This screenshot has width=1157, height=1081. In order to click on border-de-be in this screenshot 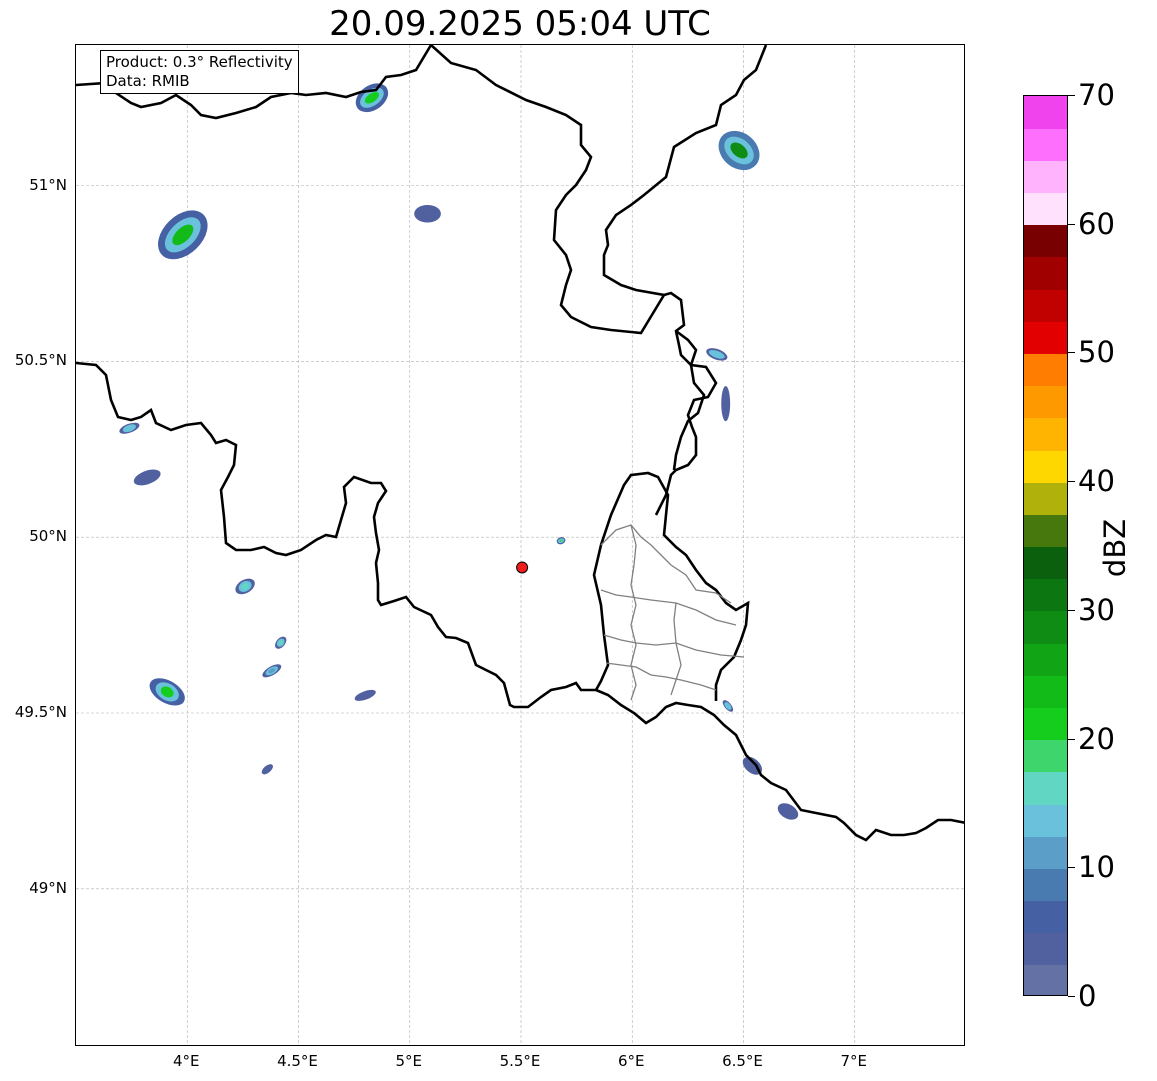, I will do `click(686, 403)`.